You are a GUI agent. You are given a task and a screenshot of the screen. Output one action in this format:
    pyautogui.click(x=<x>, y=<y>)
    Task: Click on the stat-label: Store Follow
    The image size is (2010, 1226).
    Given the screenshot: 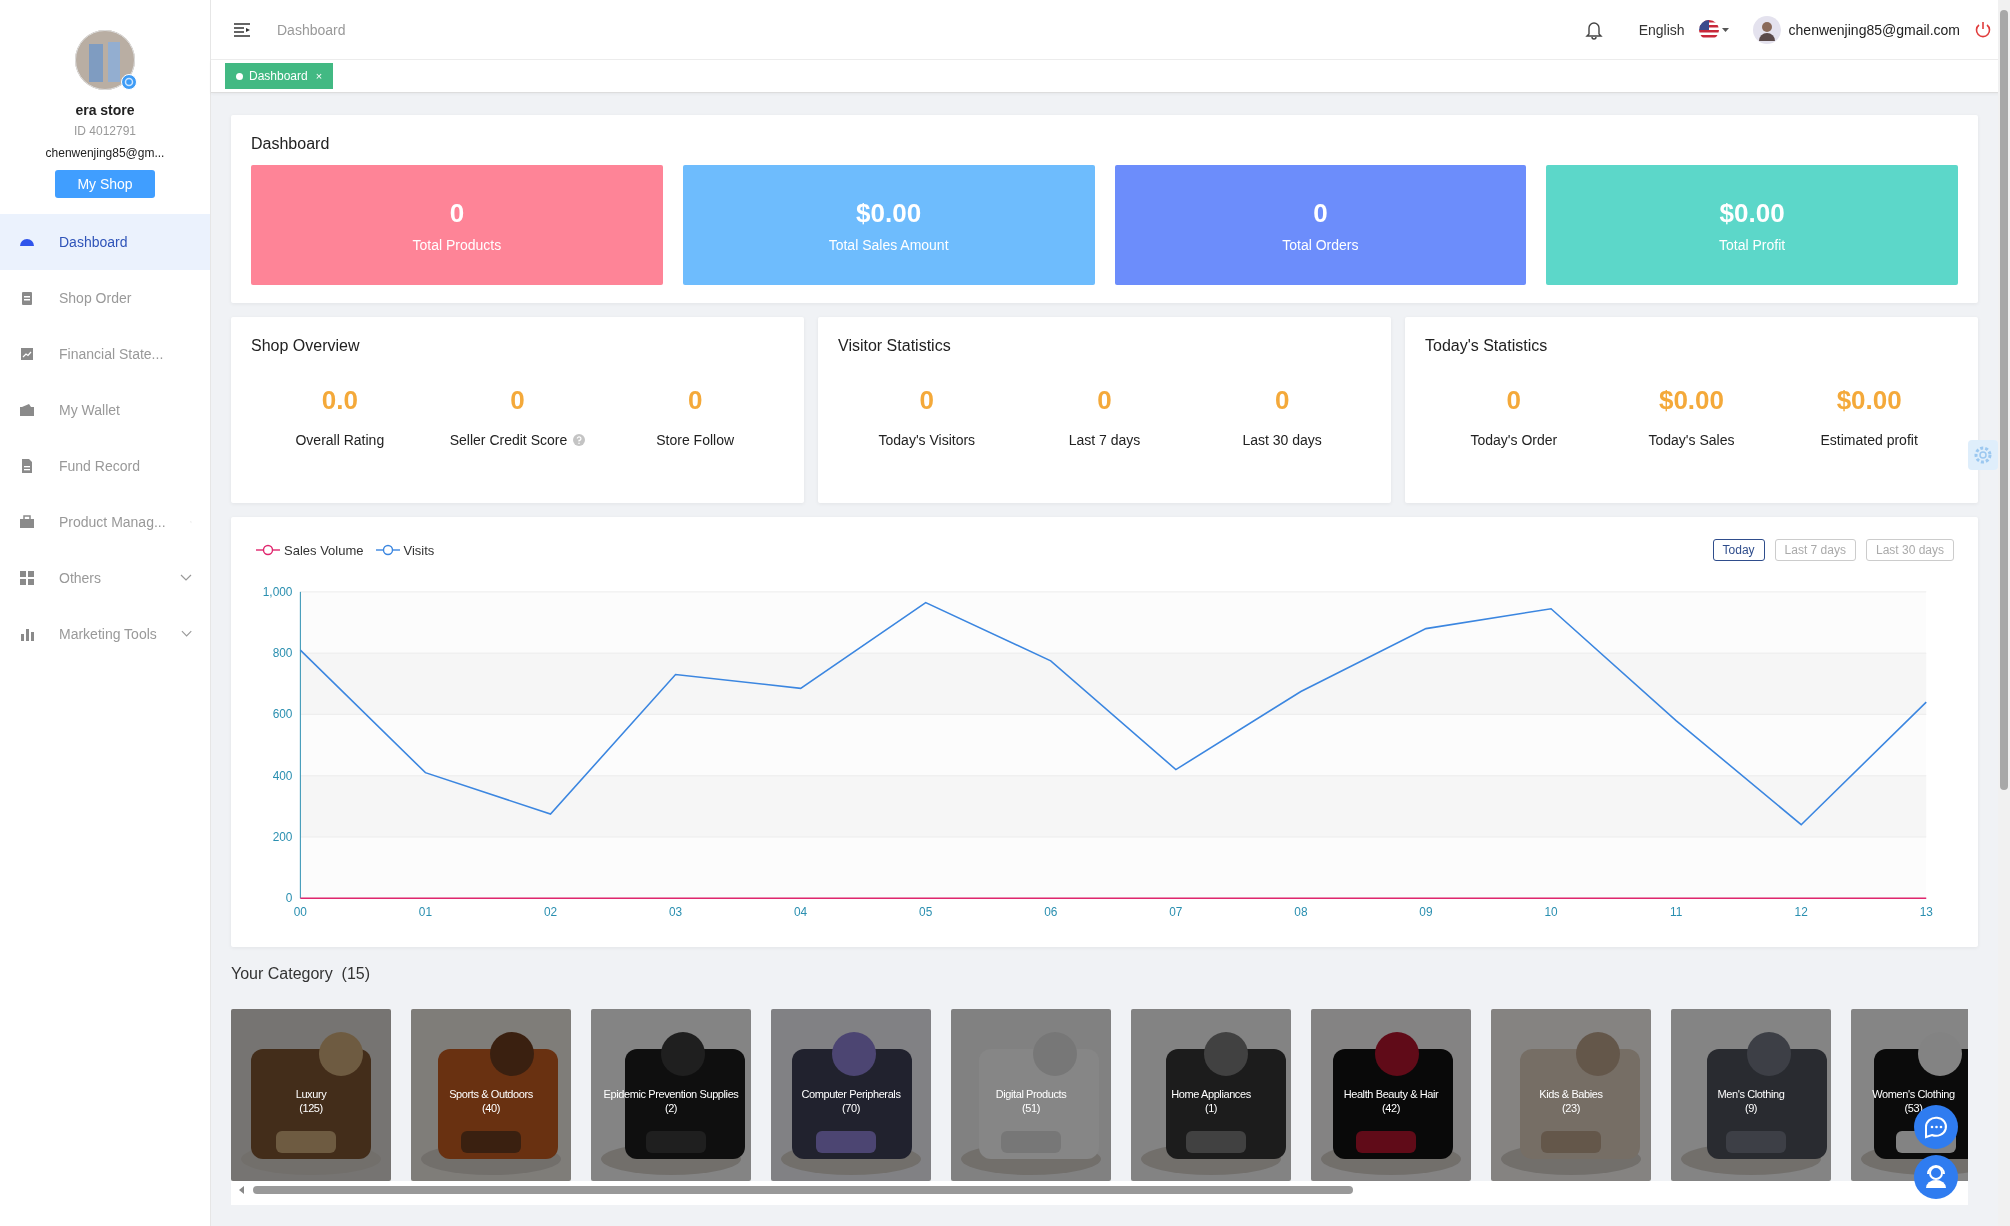 What is the action you would take?
    pyautogui.click(x=695, y=440)
    